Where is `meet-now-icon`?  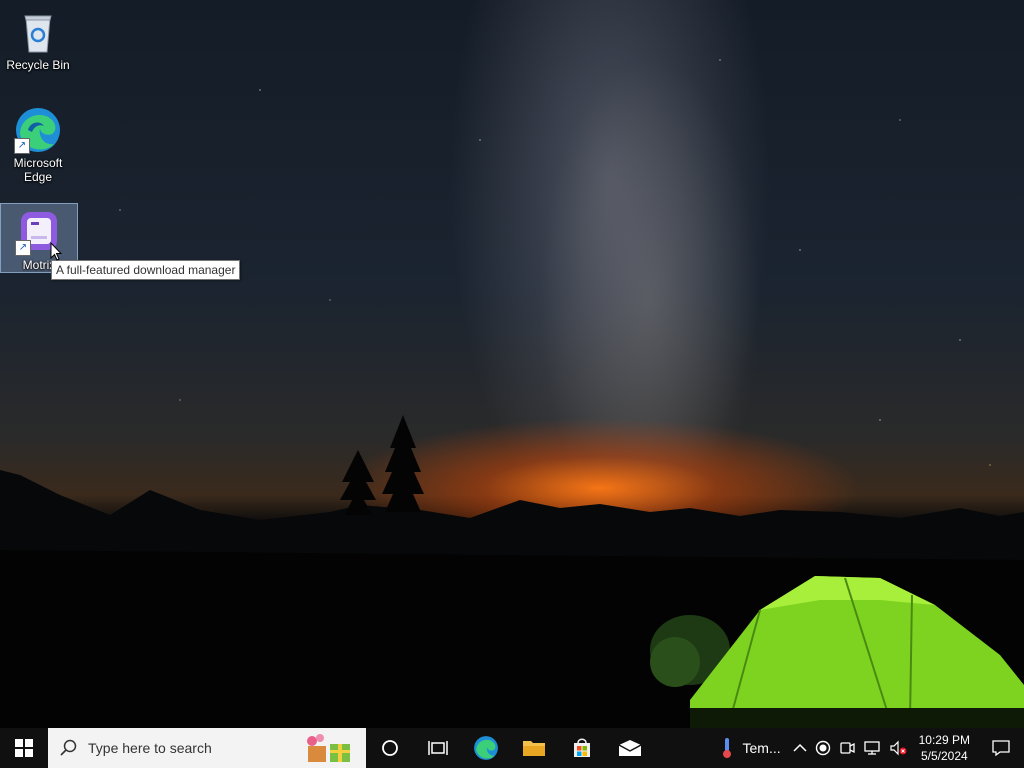
meet-now-icon is located at coordinates (847, 748).